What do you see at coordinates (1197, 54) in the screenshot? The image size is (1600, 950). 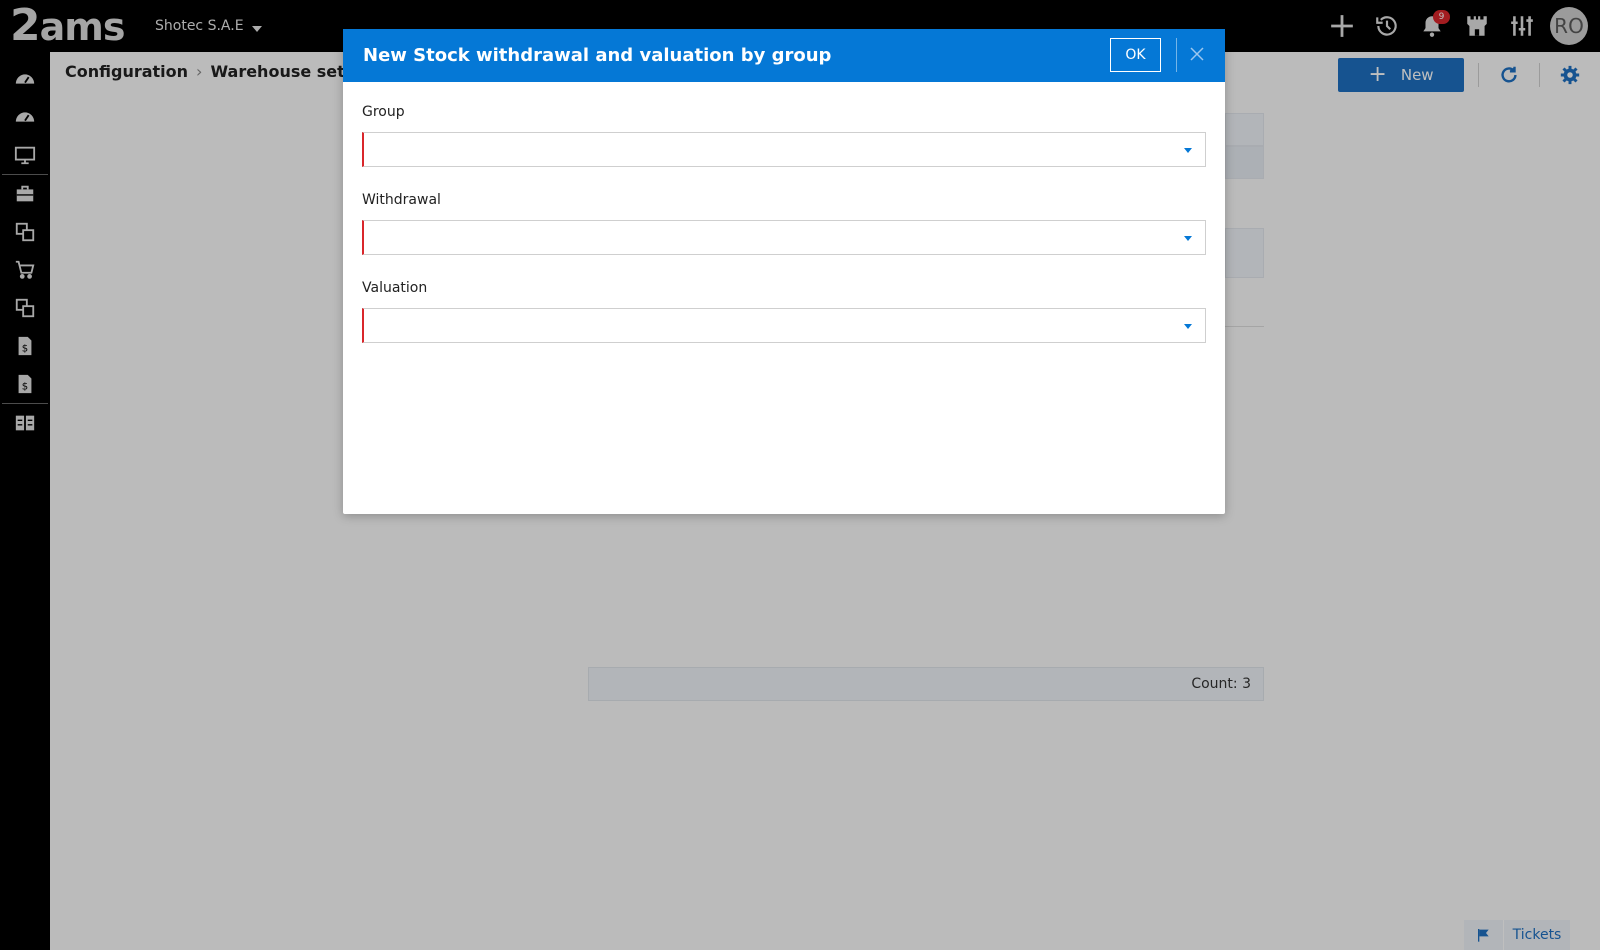 I see `close-icon` at bounding box center [1197, 54].